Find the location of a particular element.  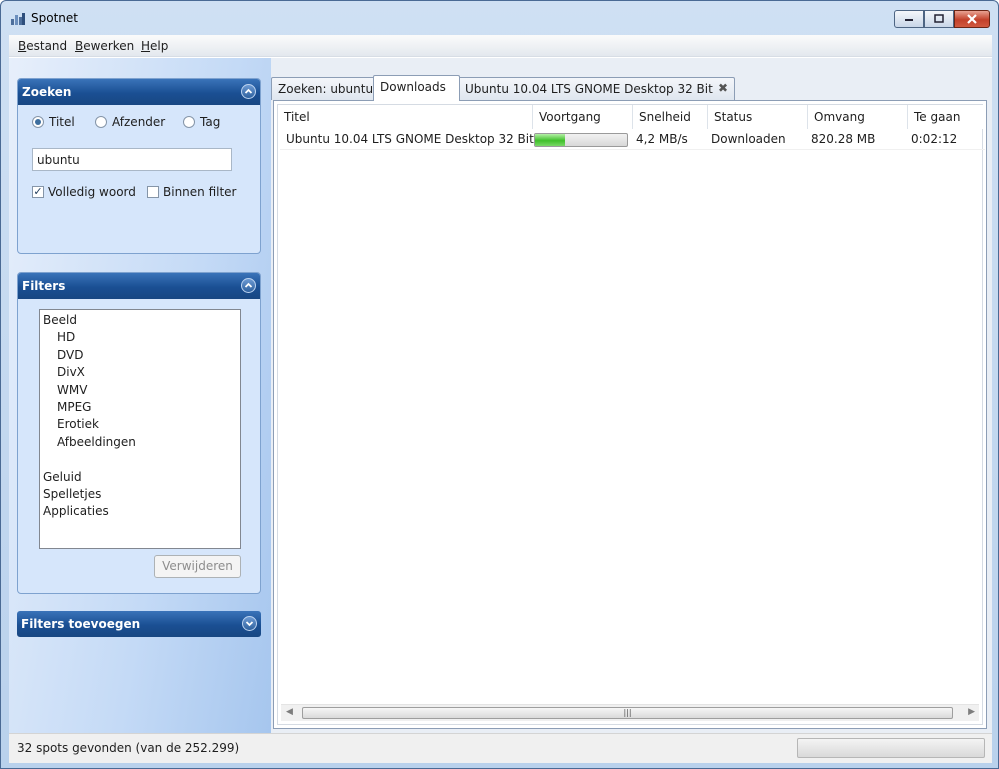

remove-filter-button: Verwijderen is located at coordinates (197, 566).